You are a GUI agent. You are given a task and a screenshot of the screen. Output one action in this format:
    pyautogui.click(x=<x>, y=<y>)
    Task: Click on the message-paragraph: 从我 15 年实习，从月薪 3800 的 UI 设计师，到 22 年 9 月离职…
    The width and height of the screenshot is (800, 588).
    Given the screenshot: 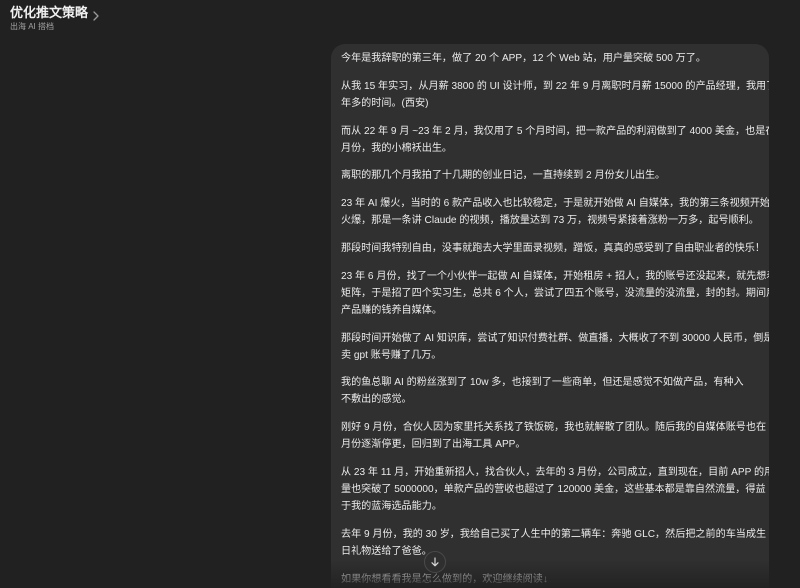 What is the action you would take?
    pyautogui.click(x=555, y=95)
    